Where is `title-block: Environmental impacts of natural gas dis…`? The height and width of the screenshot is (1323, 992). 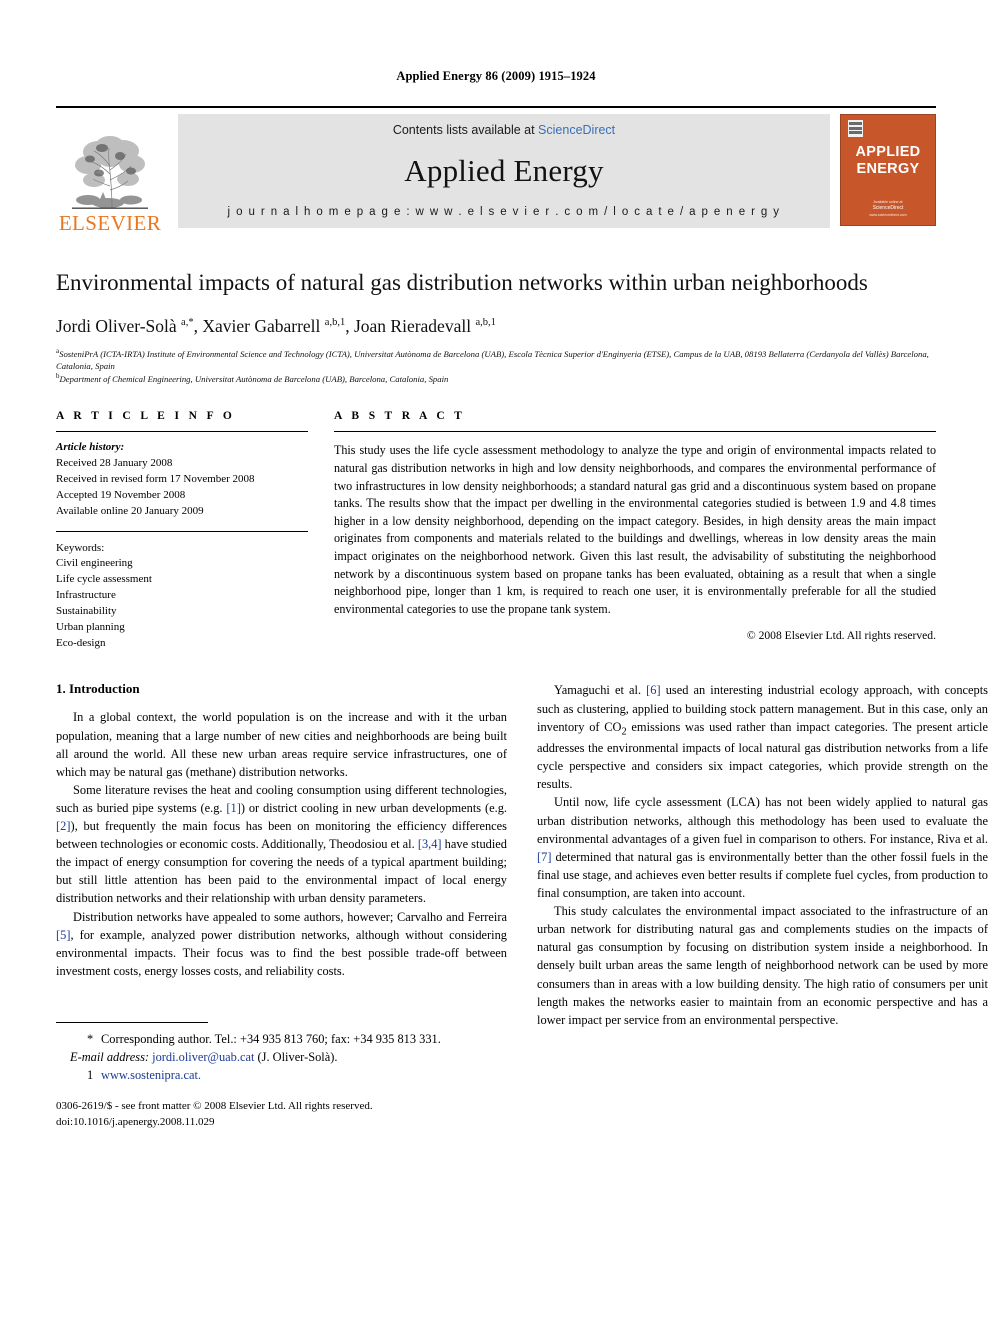 title-block: Environmental impacts of natural gas dis… is located at coordinates (496, 326).